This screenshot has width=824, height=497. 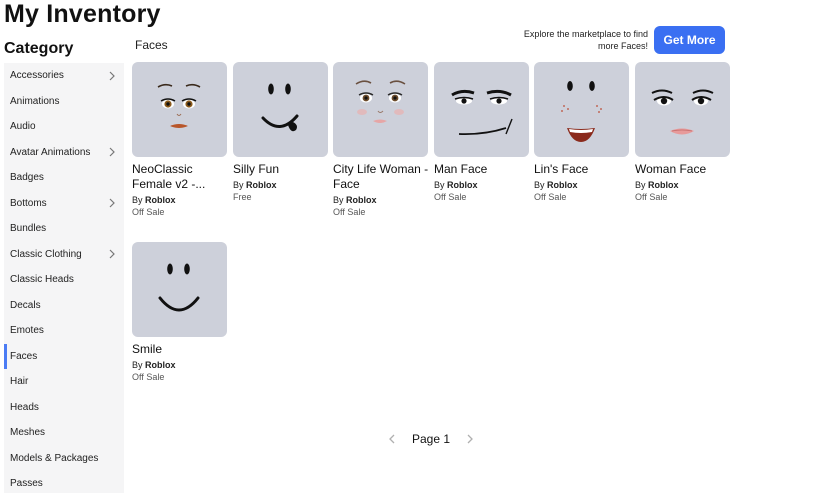 I want to click on item-card: Woman Face By Roblox Off Sale, so click(x=683, y=132).